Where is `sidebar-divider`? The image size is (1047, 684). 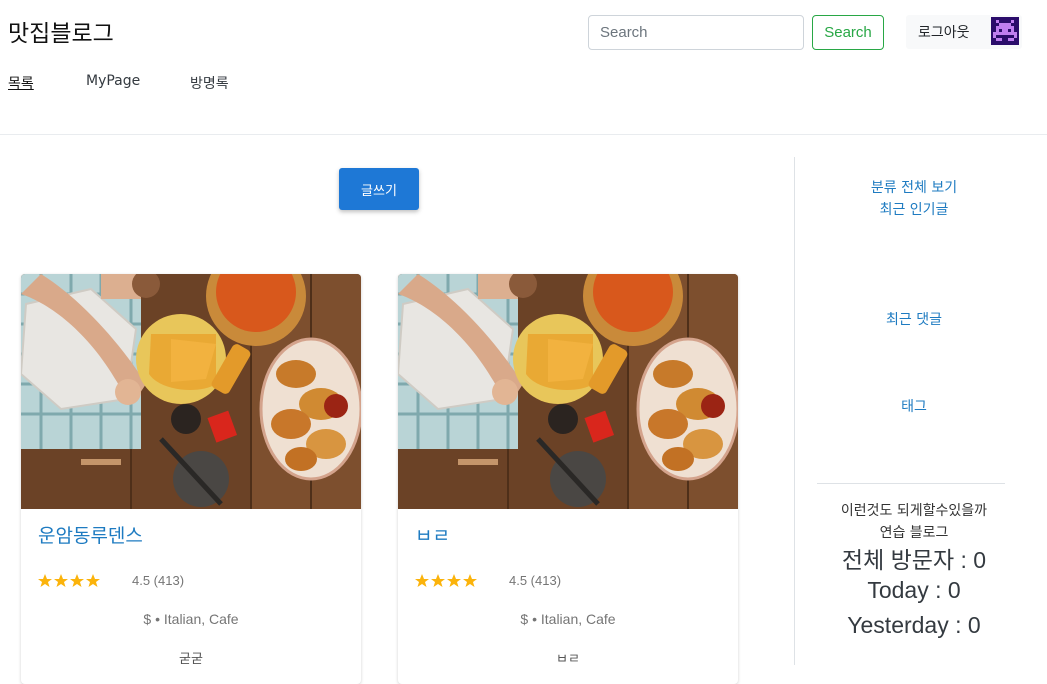 sidebar-divider is located at coordinates (794, 411).